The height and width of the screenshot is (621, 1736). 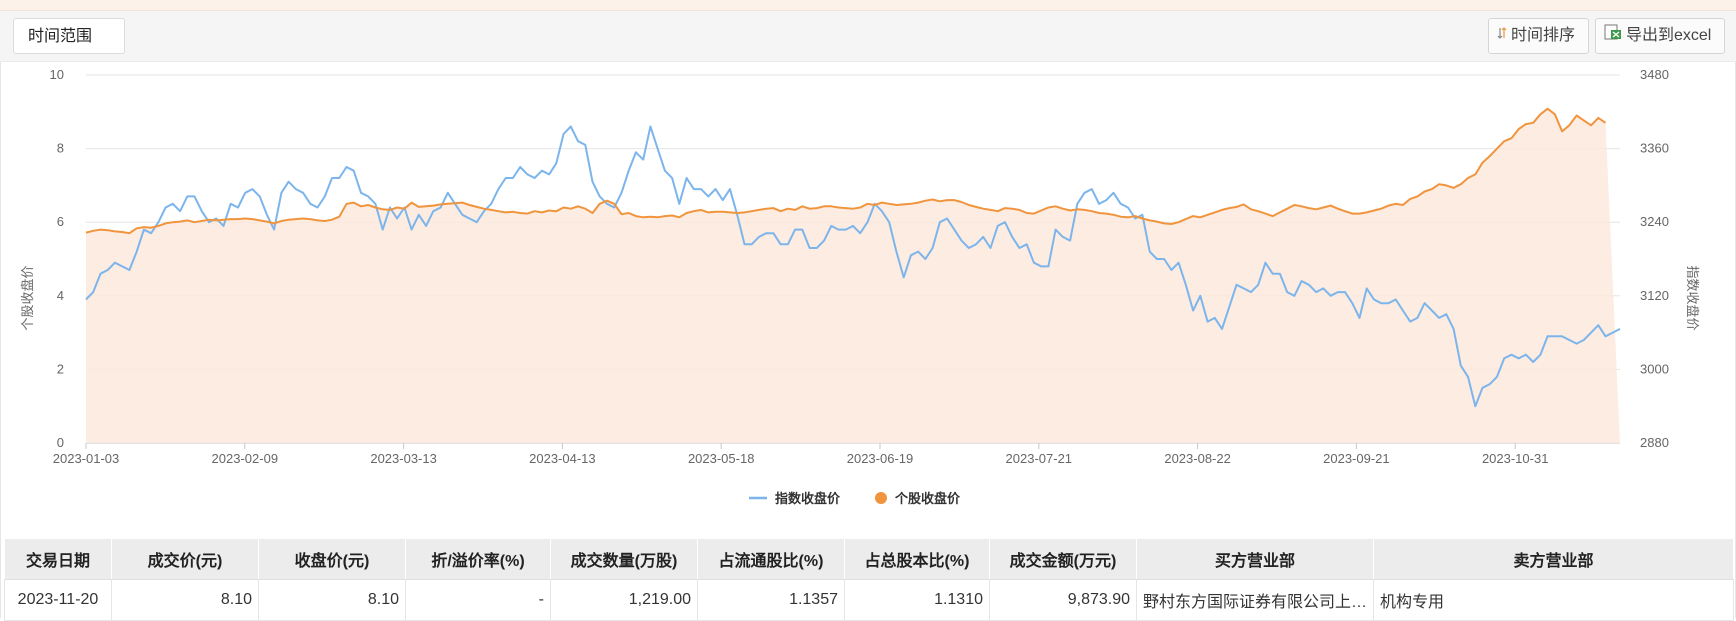 I want to click on legend: 指数收盘价 个股收盘价, so click(x=855, y=498).